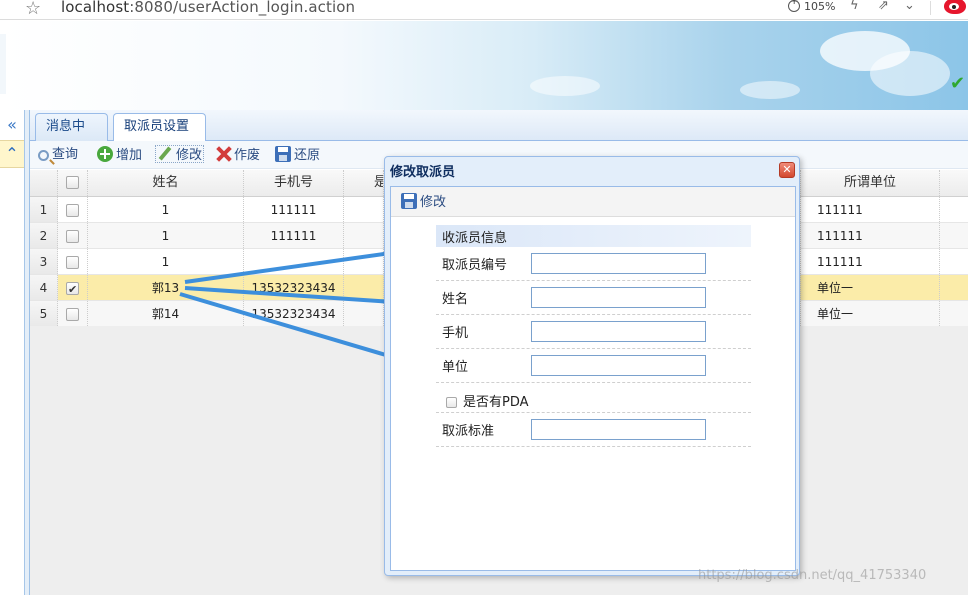  What do you see at coordinates (618, 365) in the screenshot?
I see `unit-input` at bounding box center [618, 365].